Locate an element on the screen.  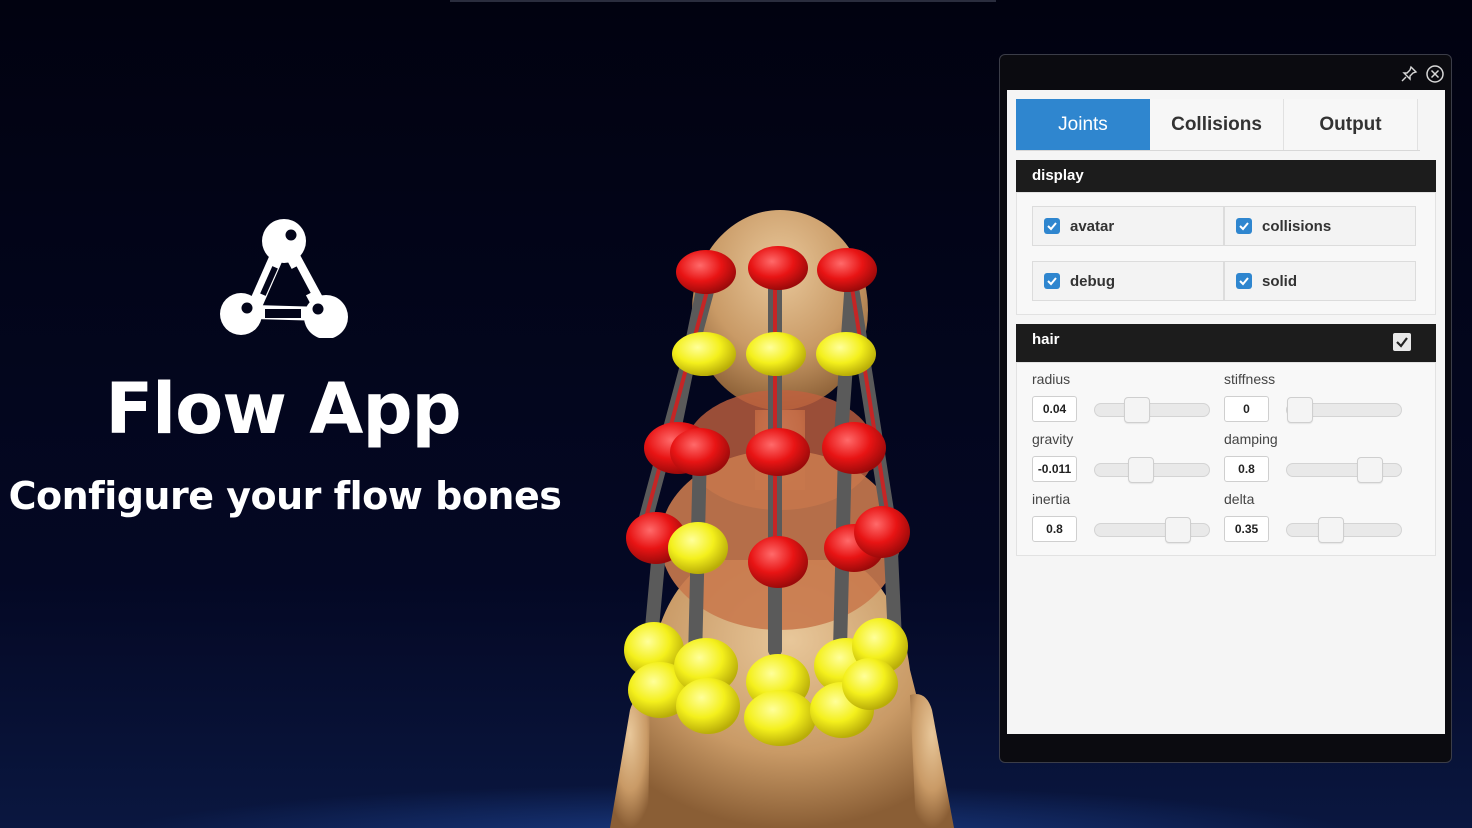
radius-slider is located at coordinates (1152, 410).